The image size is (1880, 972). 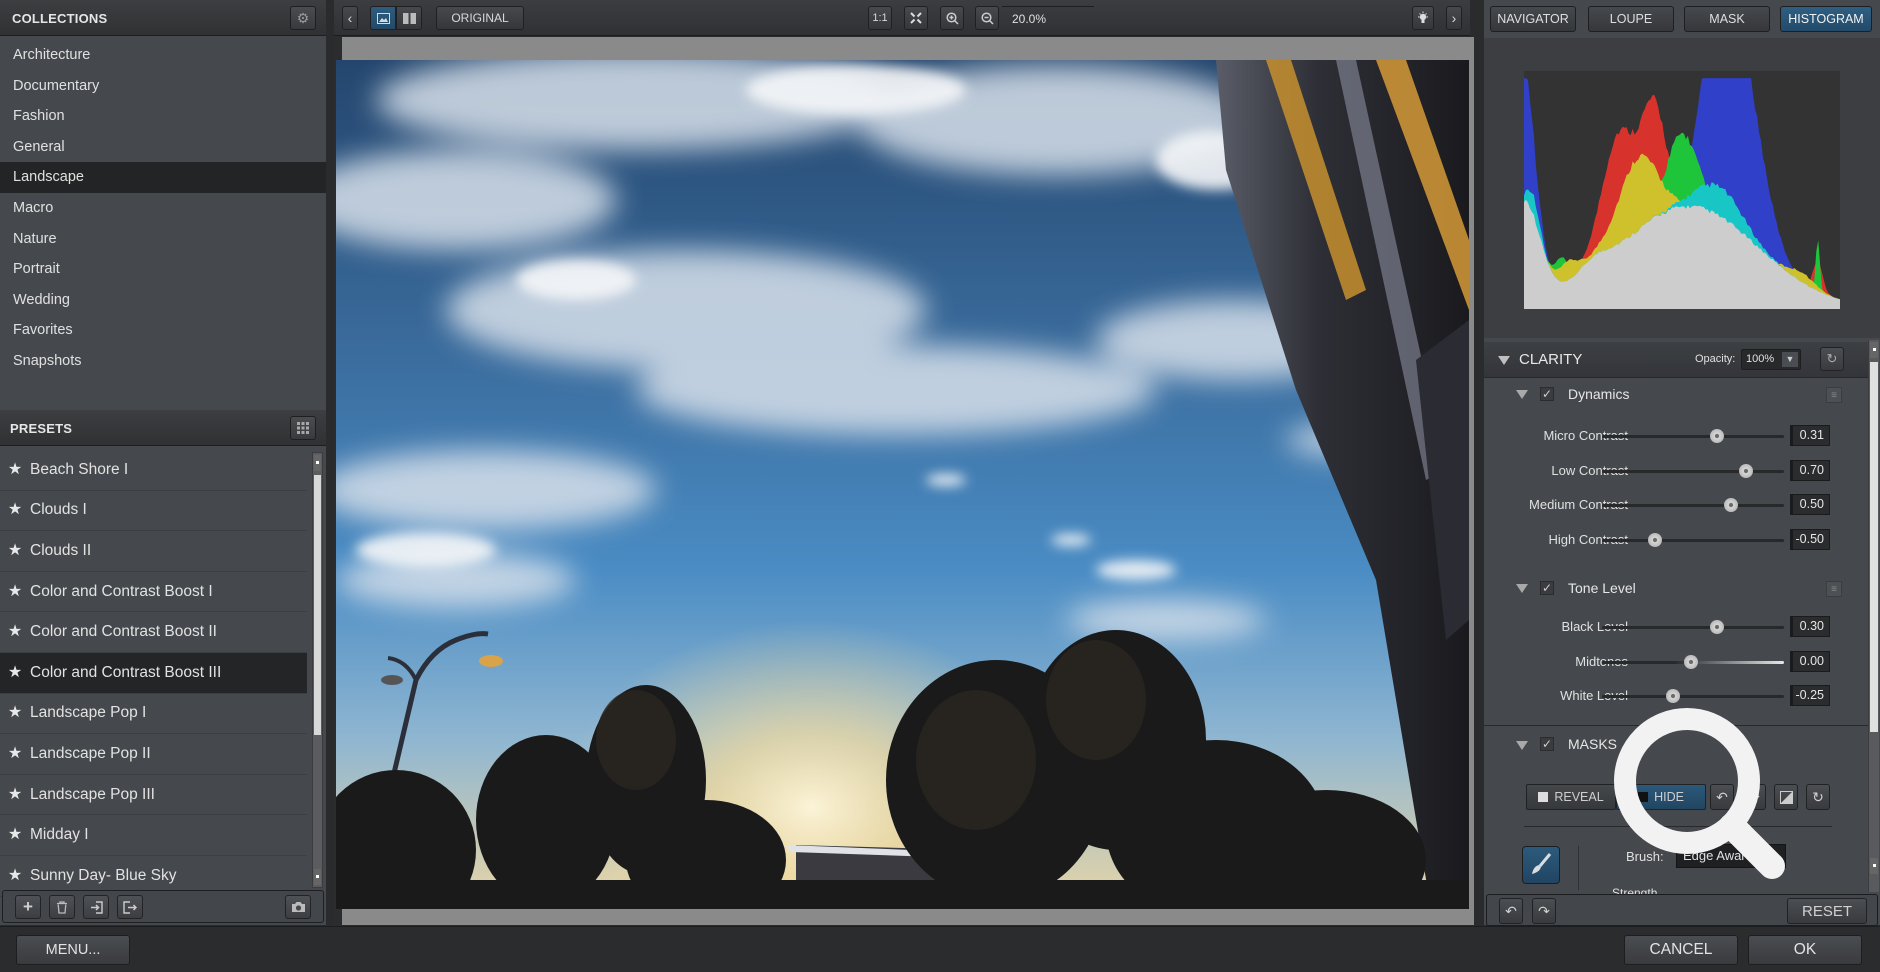 What do you see at coordinates (163, 86) in the screenshot?
I see `collection-item: Documentary` at bounding box center [163, 86].